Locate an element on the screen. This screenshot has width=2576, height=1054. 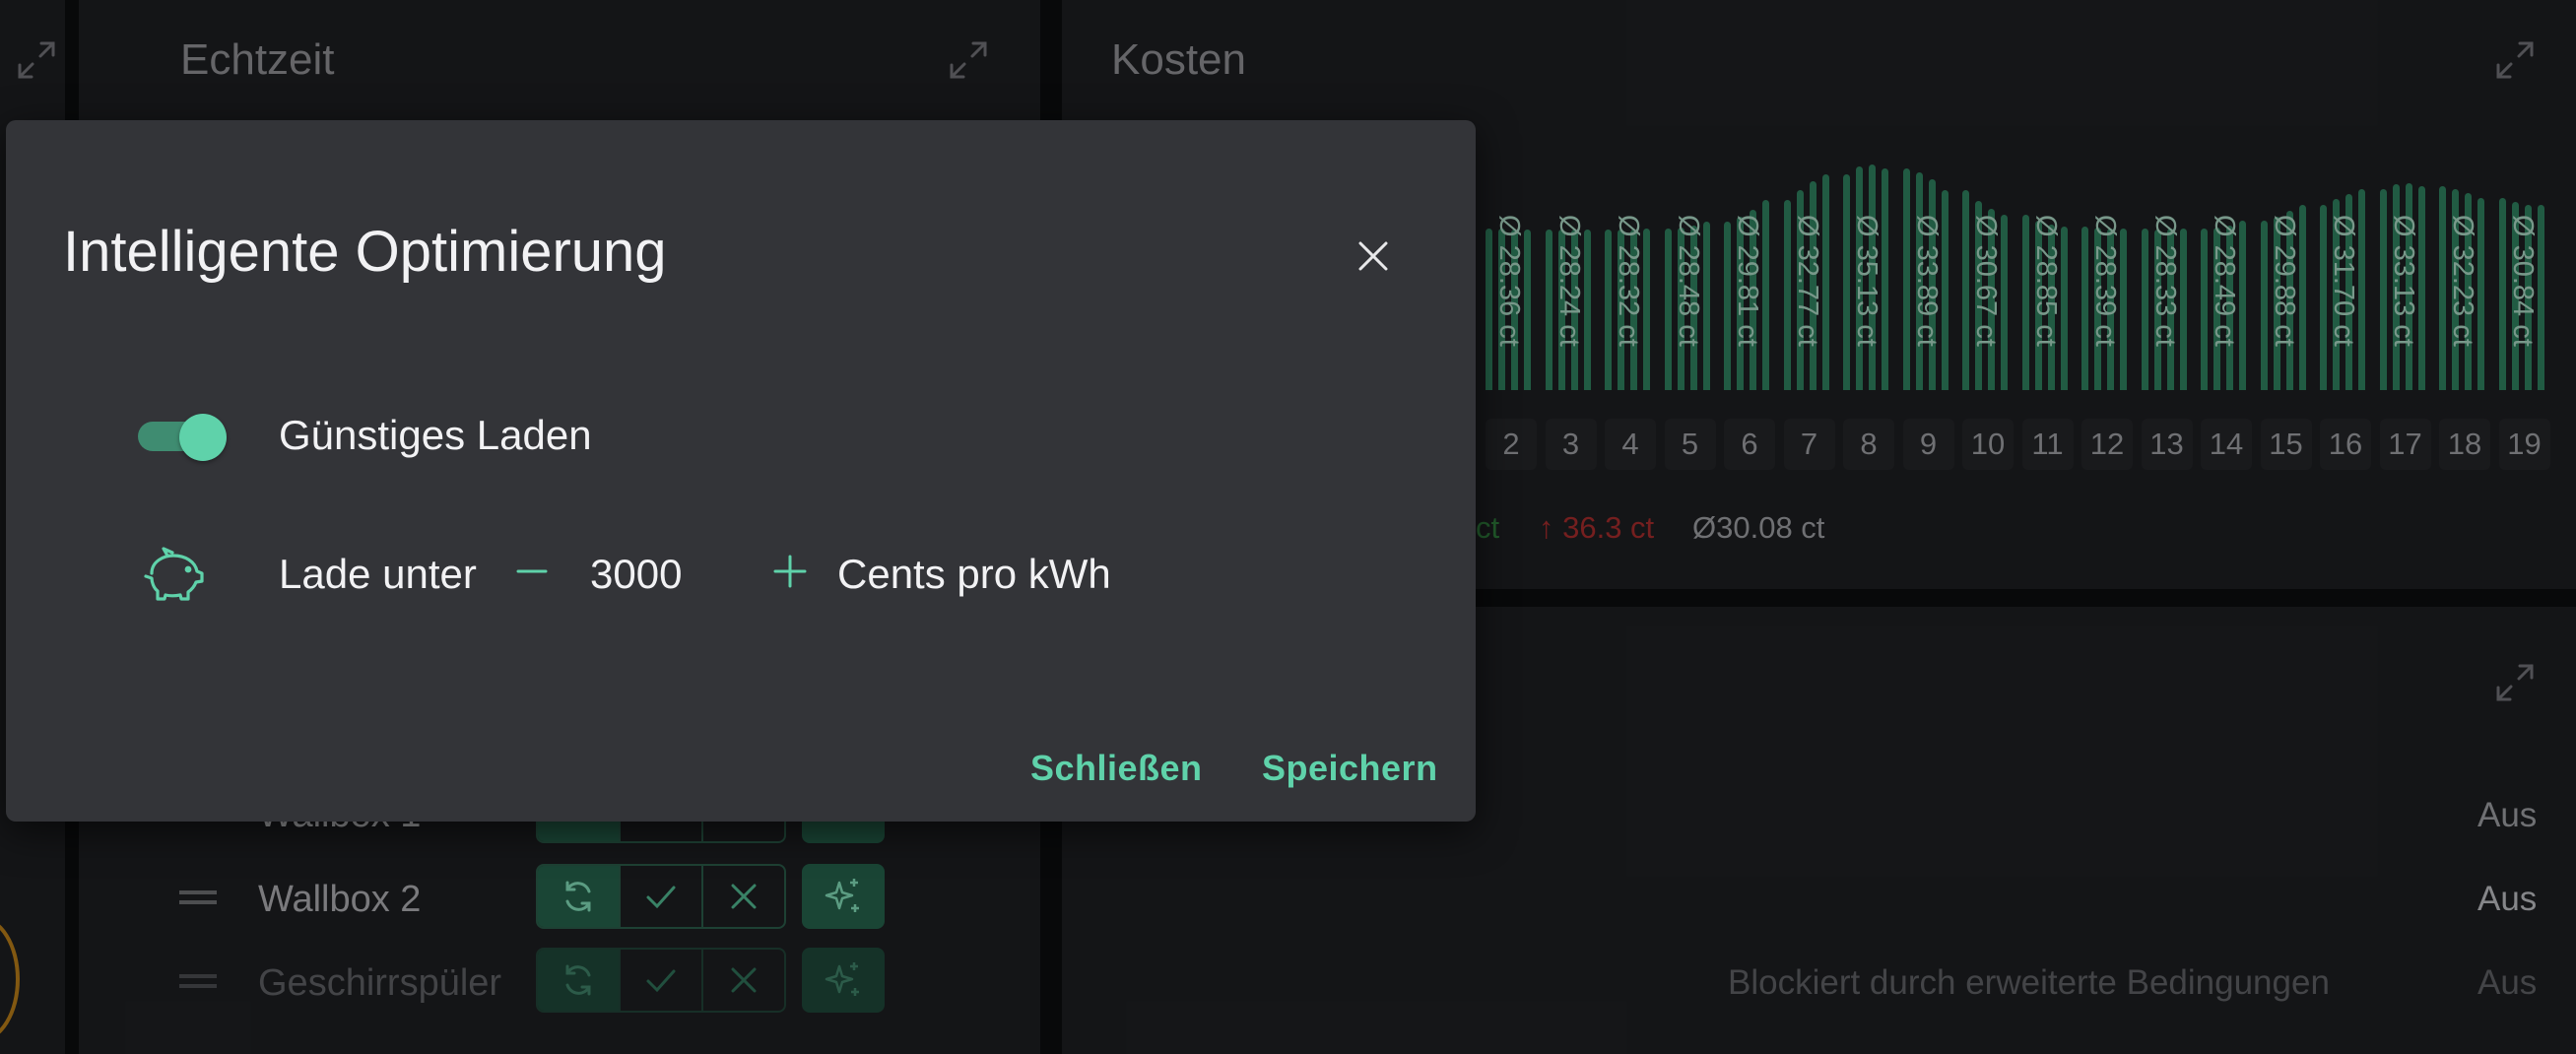
toggle-knob is located at coordinates (203, 437).